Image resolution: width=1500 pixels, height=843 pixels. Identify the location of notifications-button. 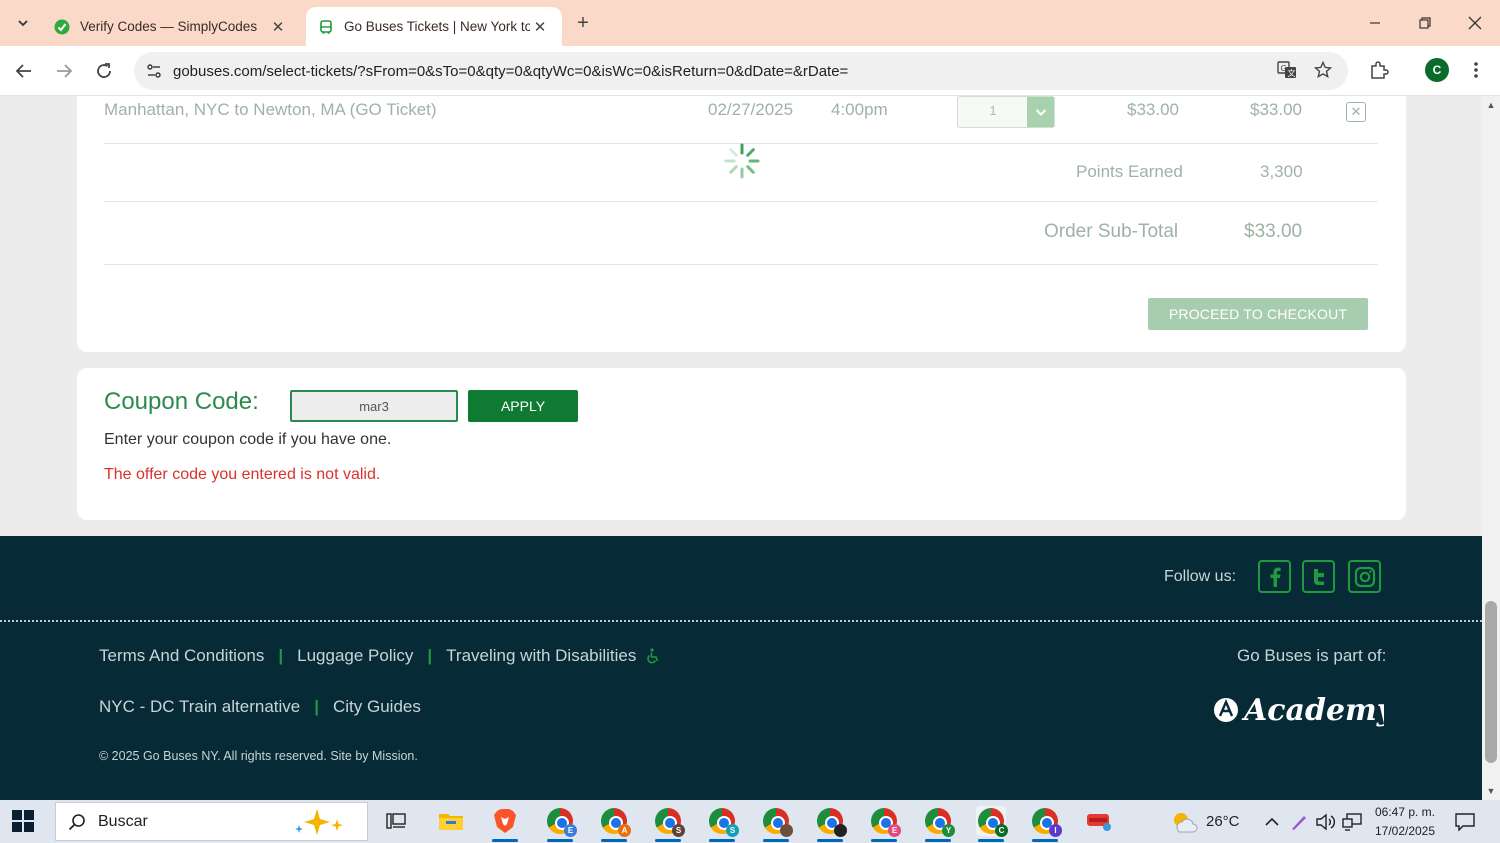
(1465, 821).